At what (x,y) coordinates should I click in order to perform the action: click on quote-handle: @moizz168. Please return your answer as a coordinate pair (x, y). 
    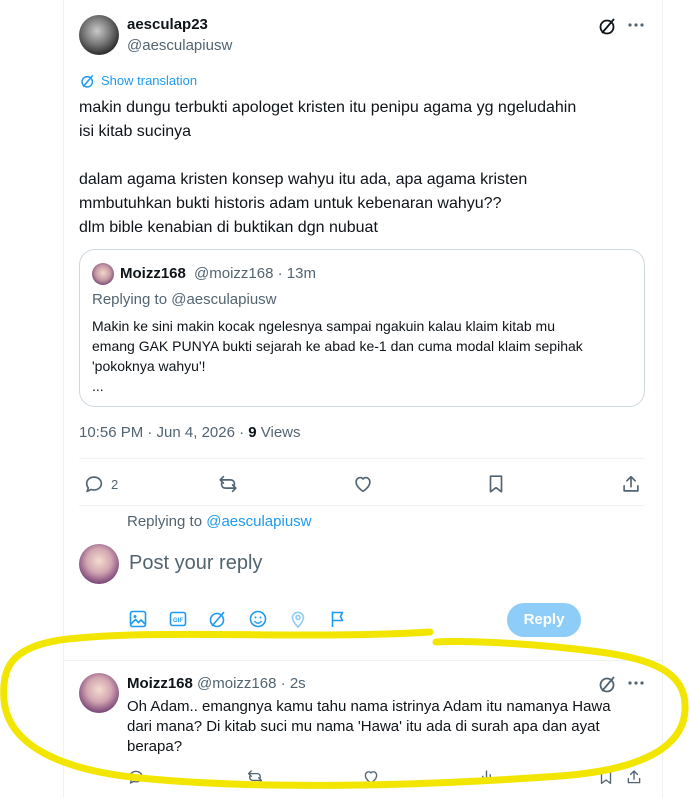
    Looking at the image, I should click on (234, 273).